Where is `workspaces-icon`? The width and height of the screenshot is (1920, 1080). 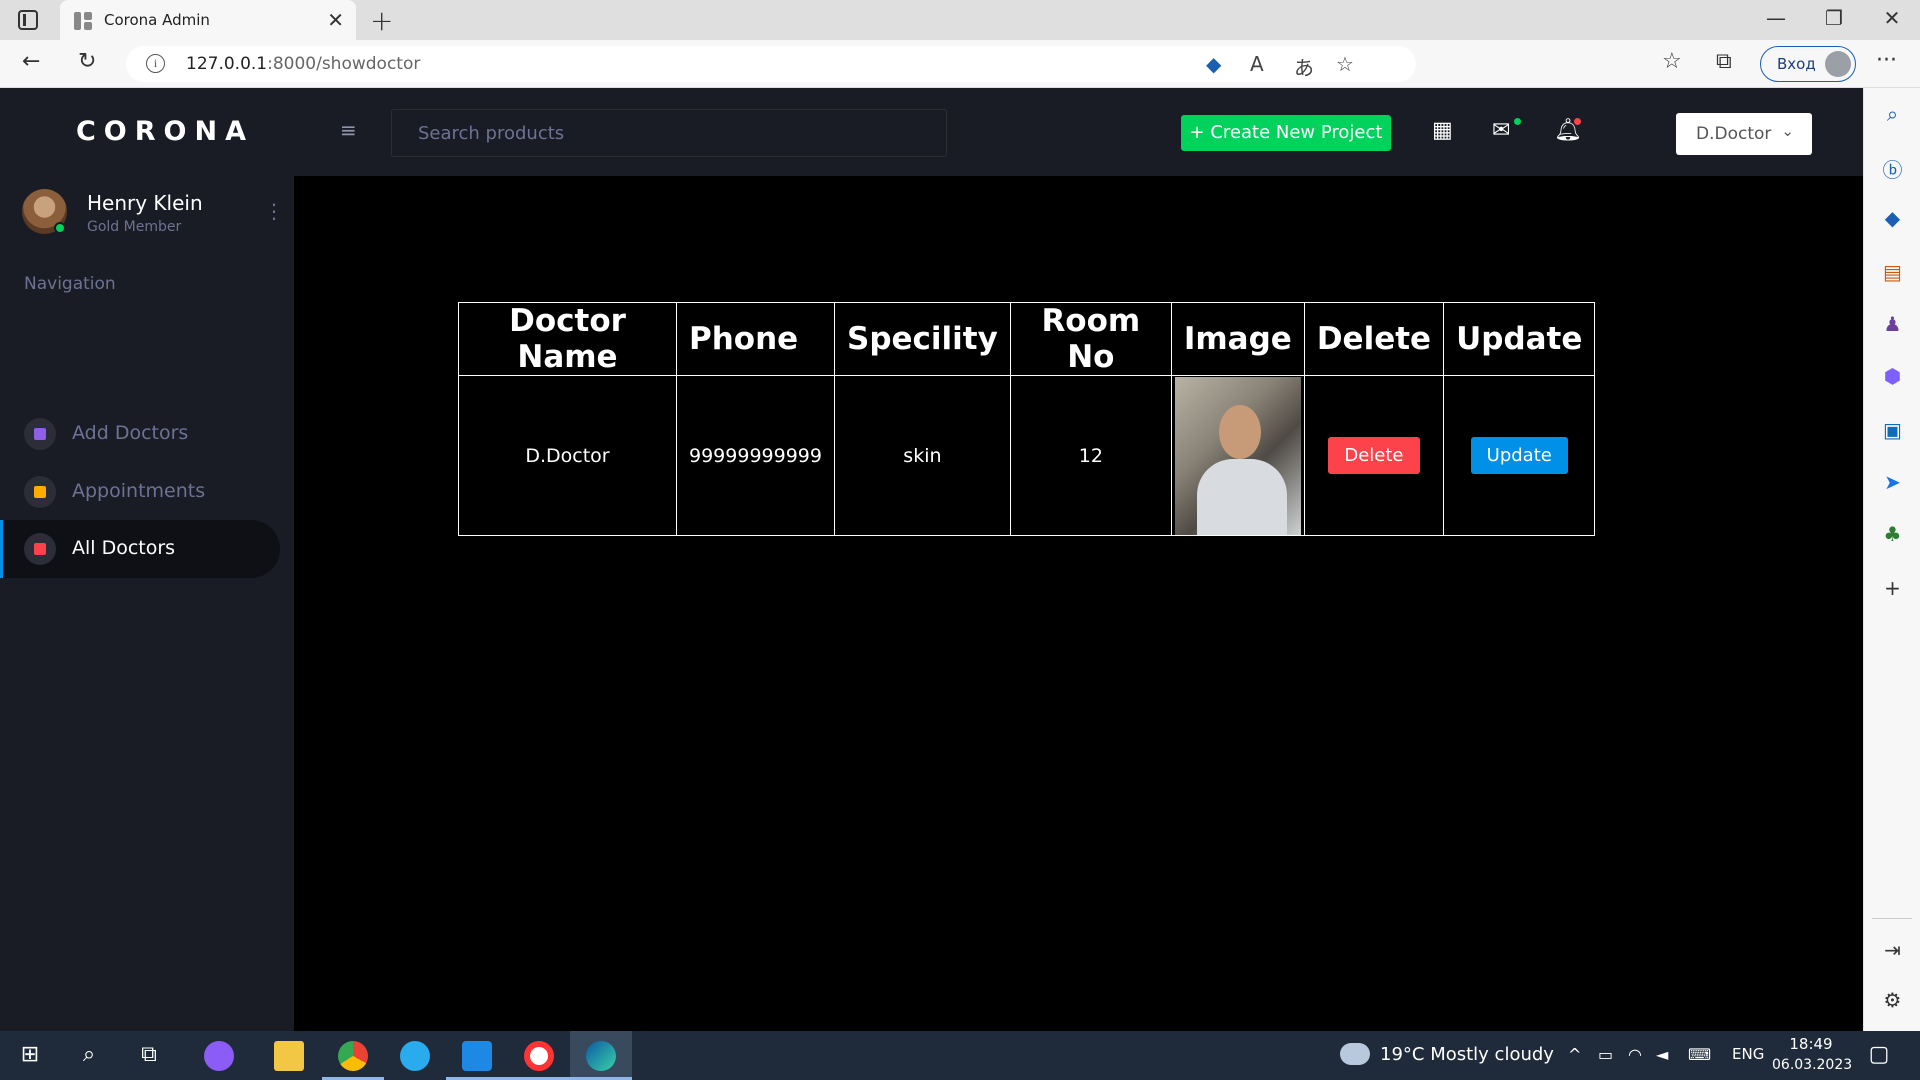
workspaces-icon is located at coordinates (28, 20).